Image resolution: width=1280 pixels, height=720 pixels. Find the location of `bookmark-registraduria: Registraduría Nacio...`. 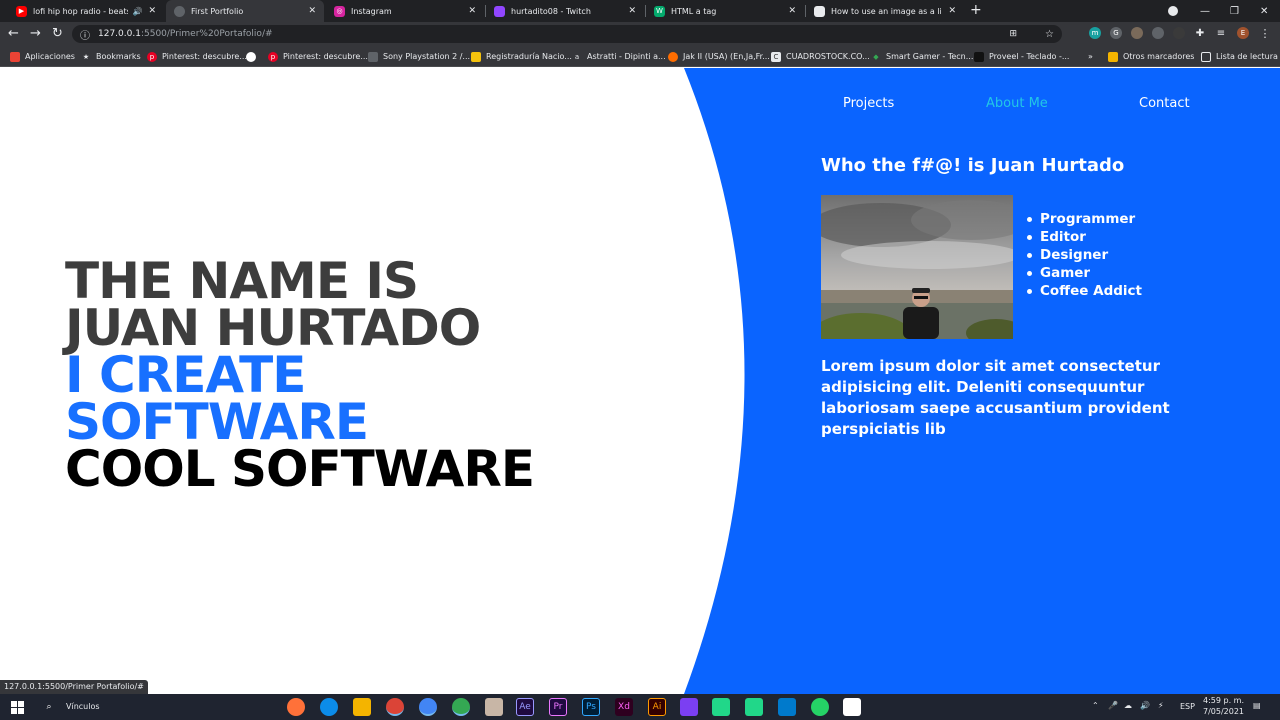

bookmark-registraduria: Registraduría Nacio... is located at coordinates (521, 56).